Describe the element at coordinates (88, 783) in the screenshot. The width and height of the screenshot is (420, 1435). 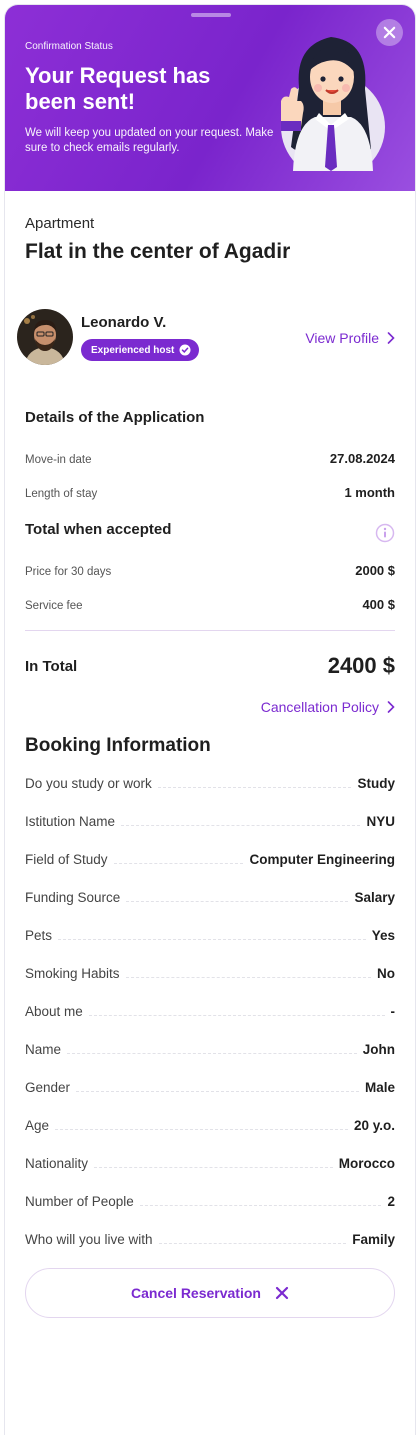
I see `booking-label: Do you study or work` at that location.